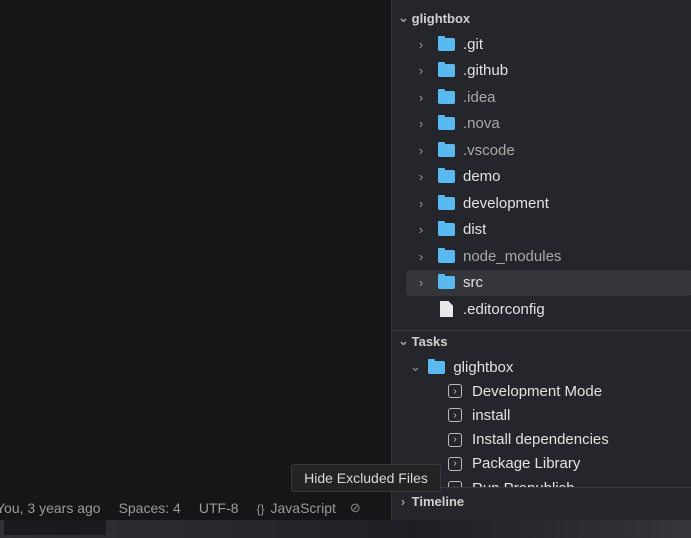 Image resolution: width=691 pixels, height=538 pixels. What do you see at coordinates (446, 309) in the screenshot?
I see `file-icon` at bounding box center [446, 309].